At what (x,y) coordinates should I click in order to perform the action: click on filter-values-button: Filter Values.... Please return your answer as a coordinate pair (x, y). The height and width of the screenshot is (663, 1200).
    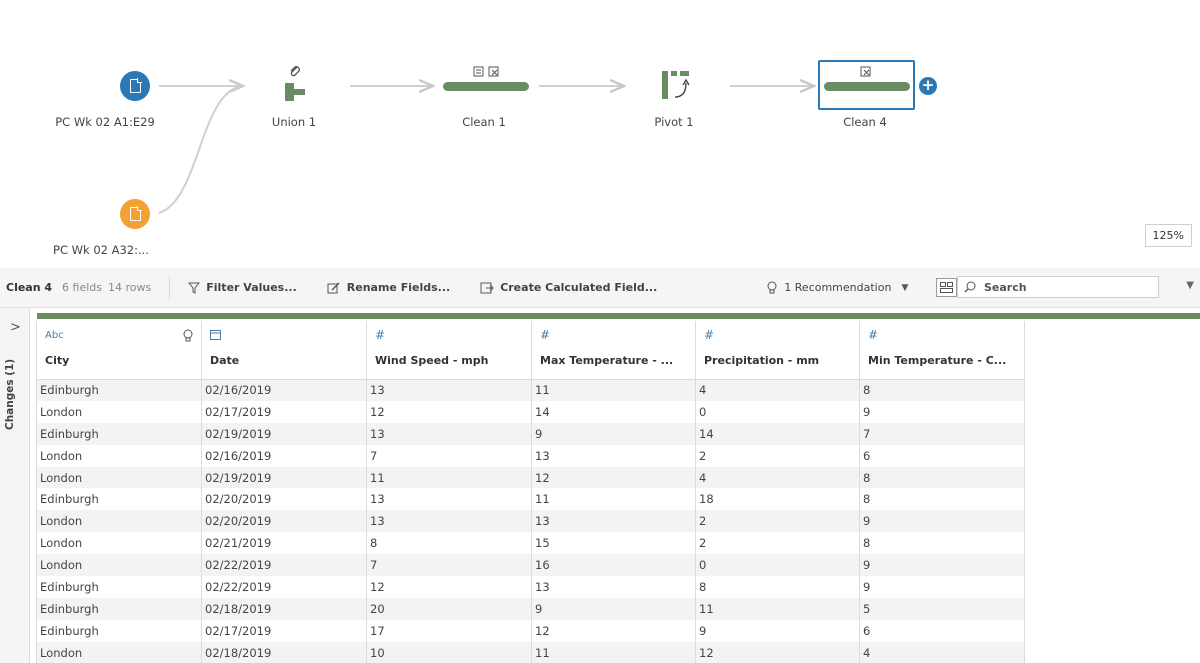
    Looking at the image, I should click on (242, 287).